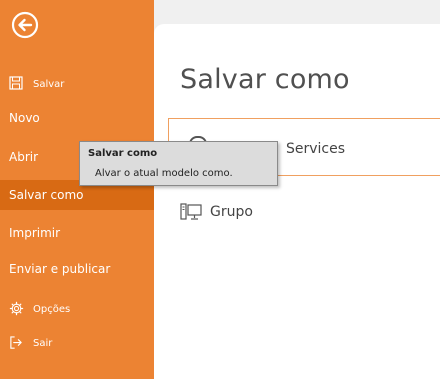  Describe the element at coordinates (77, 118) in the screenshot. I see `nav-item-novo: Novo` at that location.